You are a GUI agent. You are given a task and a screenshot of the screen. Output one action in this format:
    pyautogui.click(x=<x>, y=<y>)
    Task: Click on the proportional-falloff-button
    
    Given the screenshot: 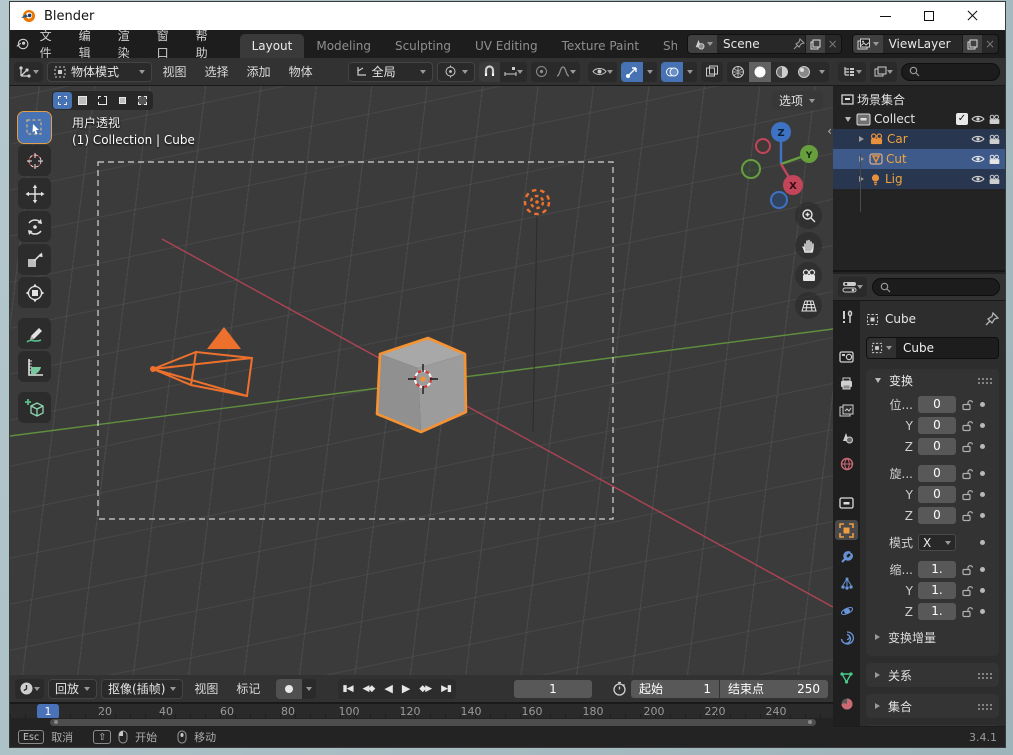 What is the action you would take?
    pyautogui.click(x=566, y=71)
    